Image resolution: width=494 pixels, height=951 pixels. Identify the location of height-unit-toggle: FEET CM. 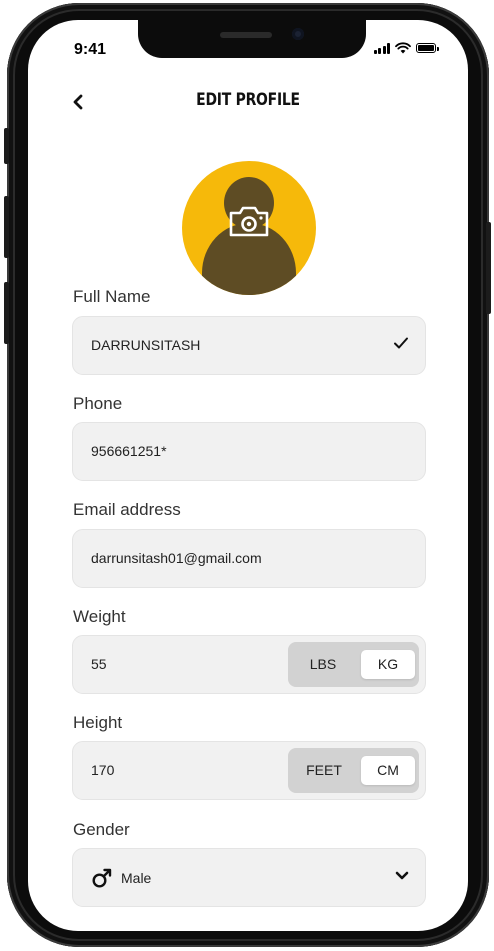
(353, 770).